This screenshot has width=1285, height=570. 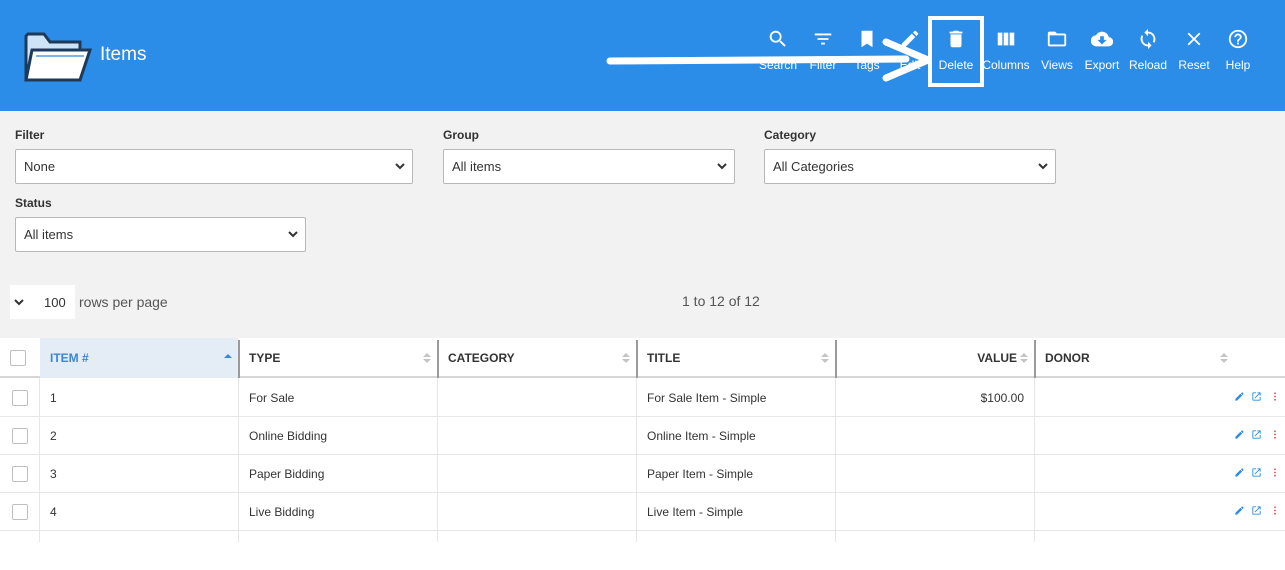 I want to click on export-button: Export, so click(x=1102, y=56).